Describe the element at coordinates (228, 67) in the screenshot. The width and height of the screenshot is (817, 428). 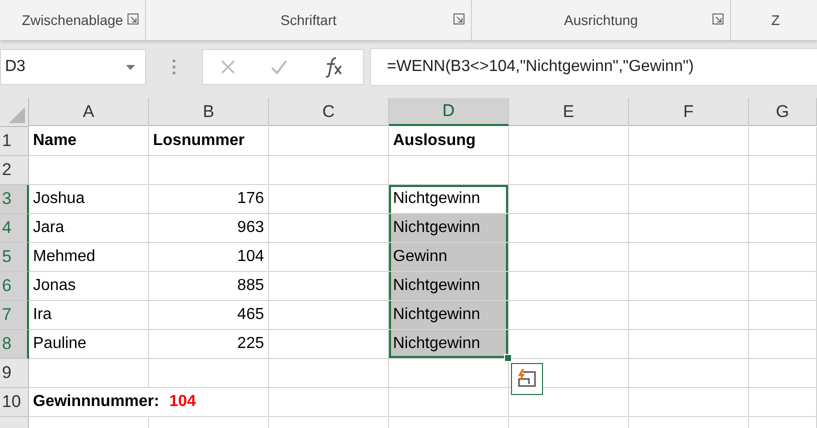
I see `cancel-icon` at that location.